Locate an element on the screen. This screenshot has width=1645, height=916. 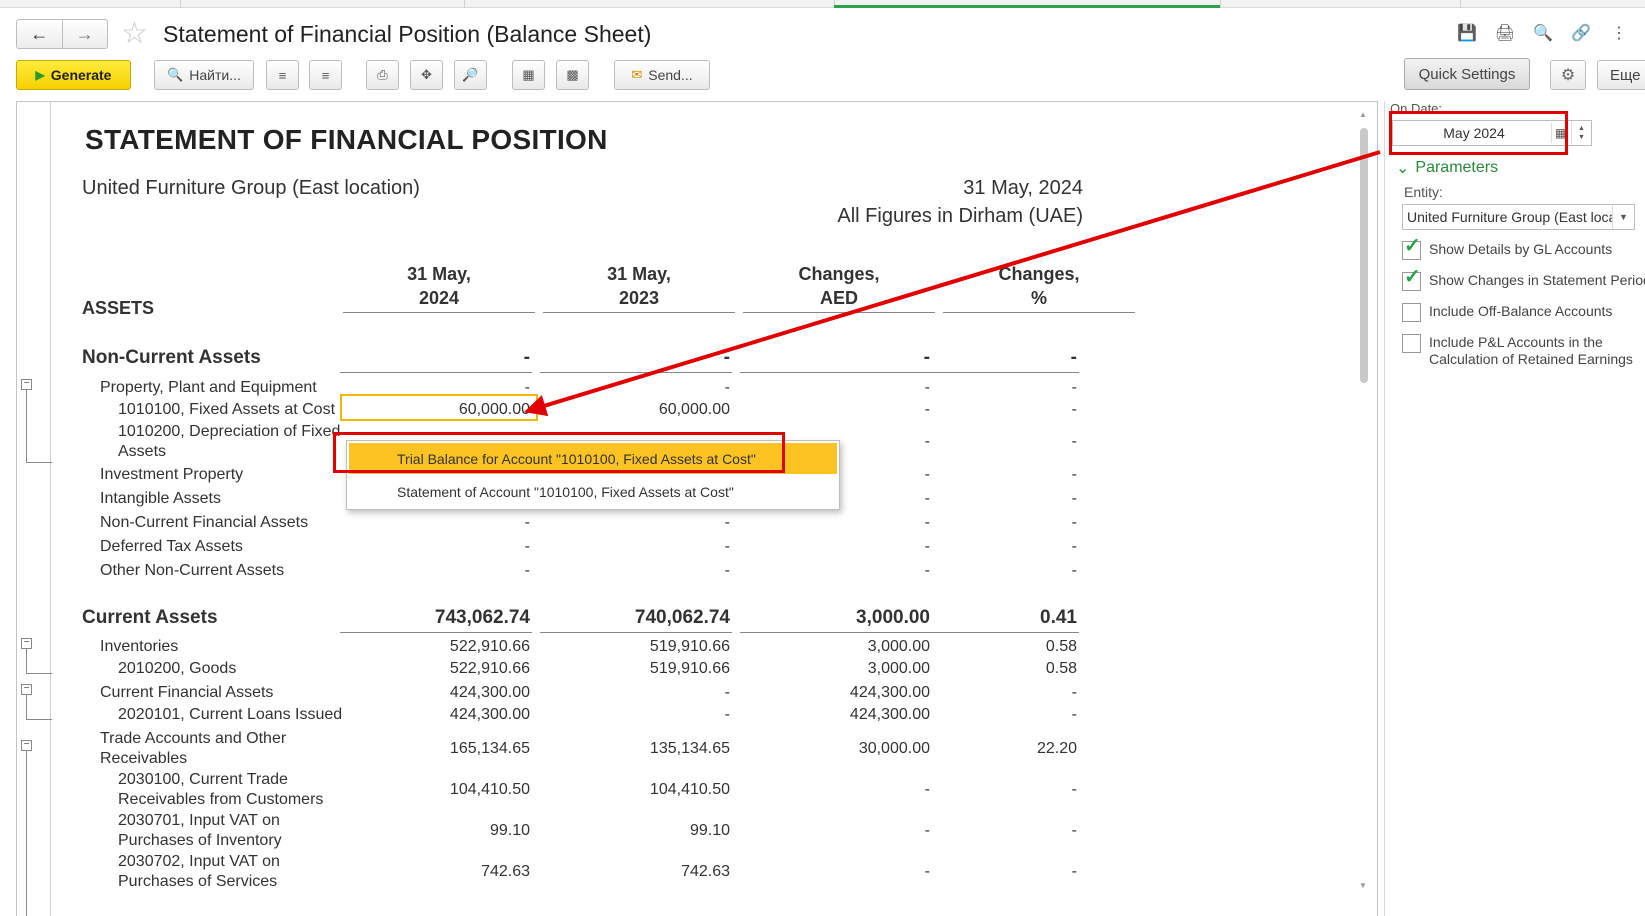
favorite-star-icon: ☆ is located at coordinates (134, 34).